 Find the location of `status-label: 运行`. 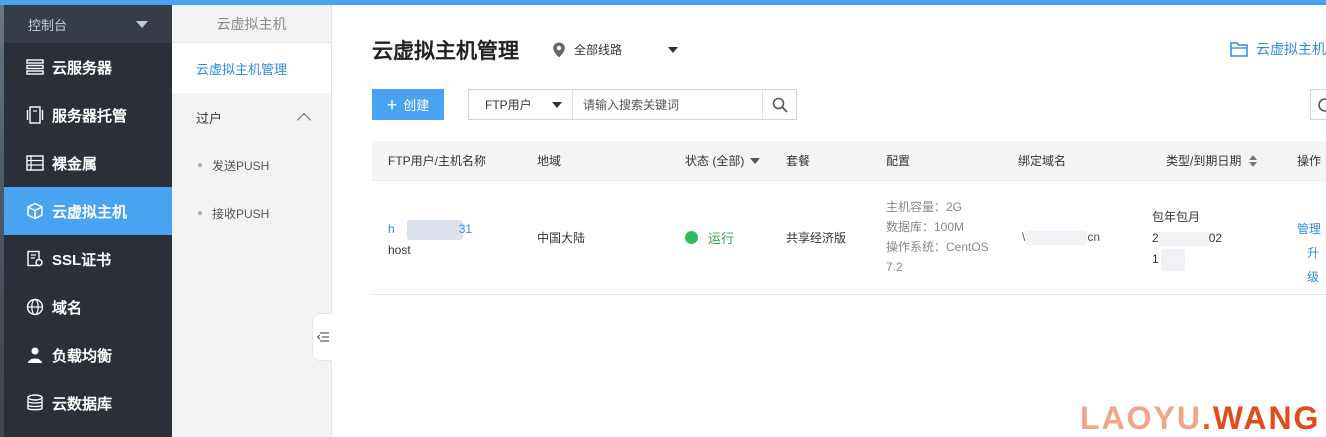

status-label: 运行 is located at coordinates (721, 238).